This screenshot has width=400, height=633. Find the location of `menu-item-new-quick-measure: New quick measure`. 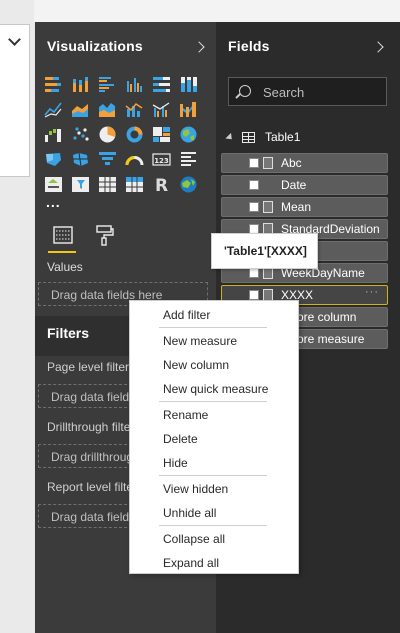

menu-item-new-quick-measure: New quick measure is located at coordinates (215, 389).